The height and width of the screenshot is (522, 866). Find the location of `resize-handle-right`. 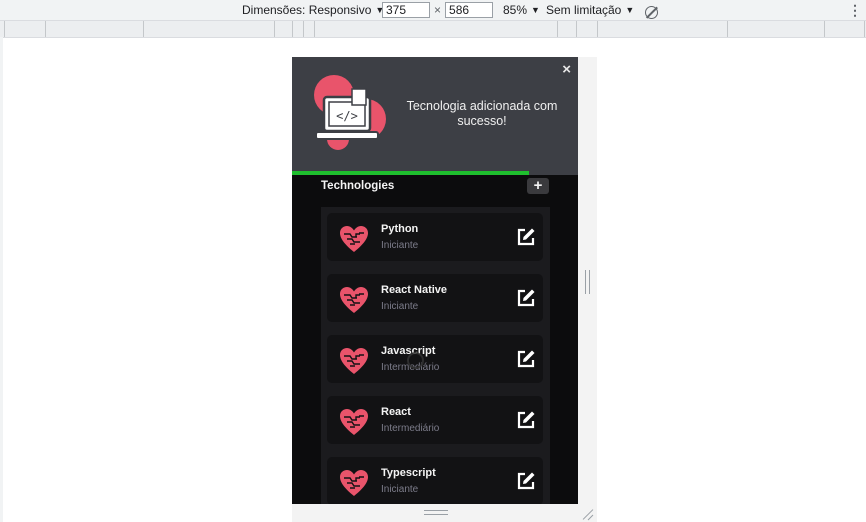

resize-handle-right is located at coordinates (587, 282).